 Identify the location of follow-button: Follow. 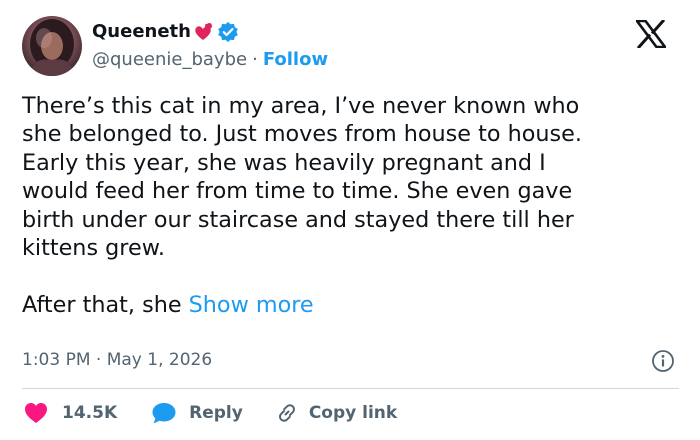
(295, 60).